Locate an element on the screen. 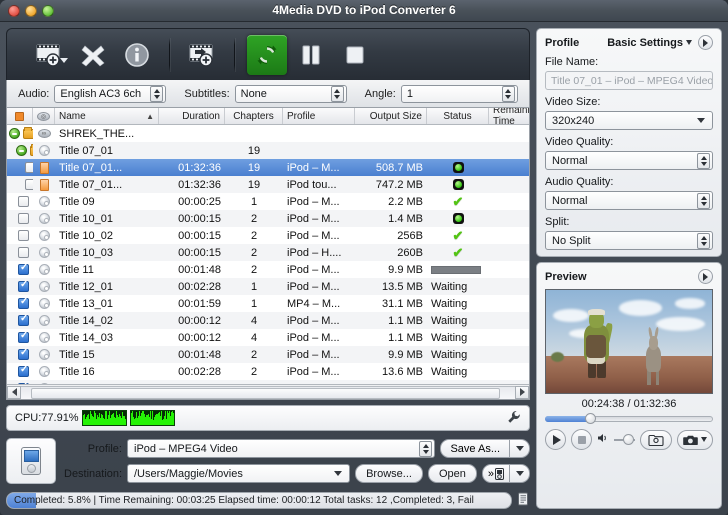 This screenshot has height=515, width=728. video-size-select: 320x240 is located at coordinates (629, 120).